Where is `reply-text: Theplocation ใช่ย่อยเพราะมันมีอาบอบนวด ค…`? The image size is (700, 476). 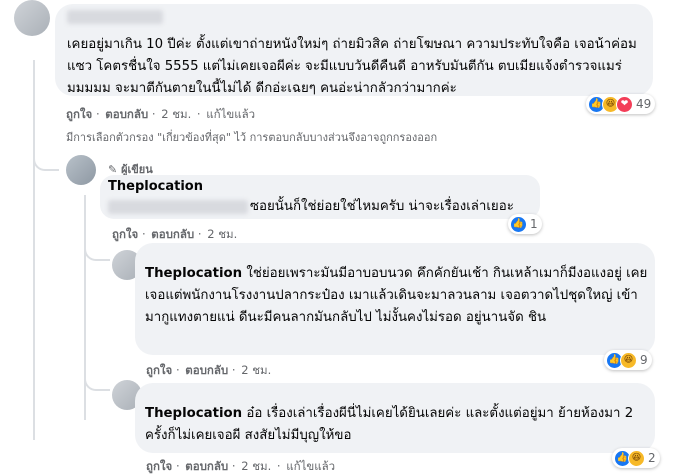
reply-text: Theplocation ใช่ย่อยเพราะมันมีอาบอบนวด ค… is located at coordinates (396, 295).